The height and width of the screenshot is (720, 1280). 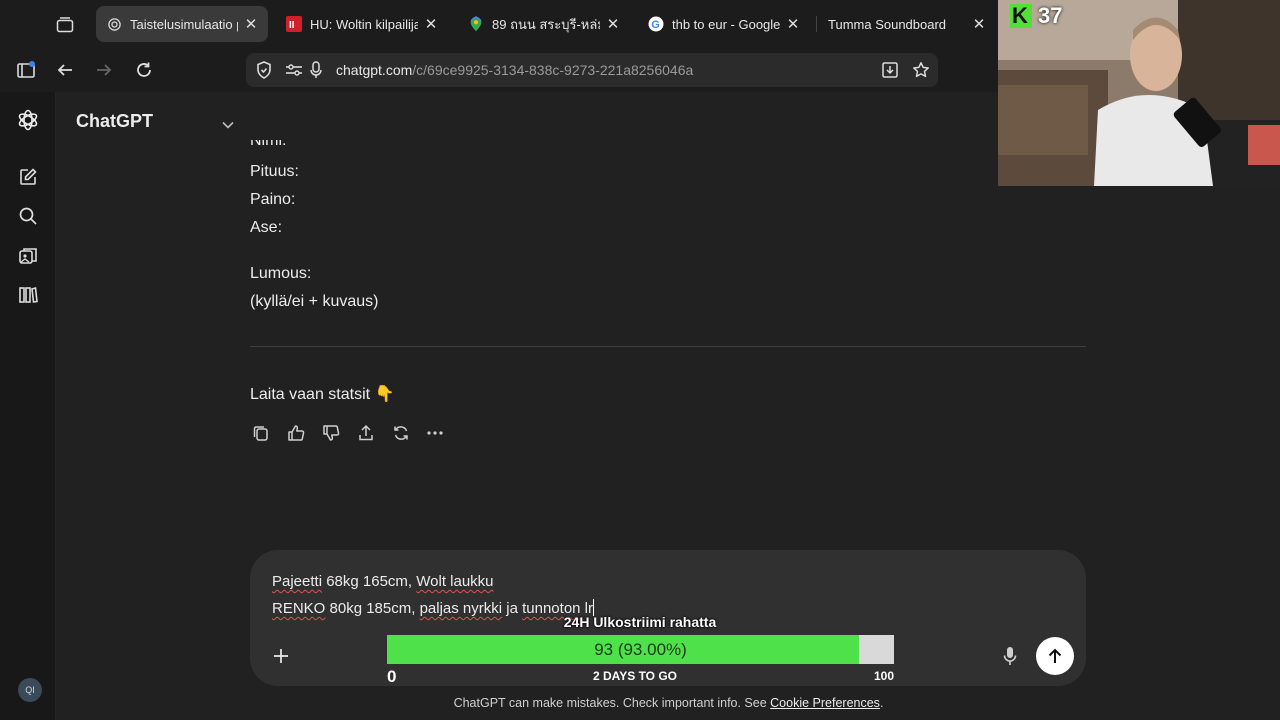 I want to click on composer-text: Wolt laukku, so click(x=455, y=581).